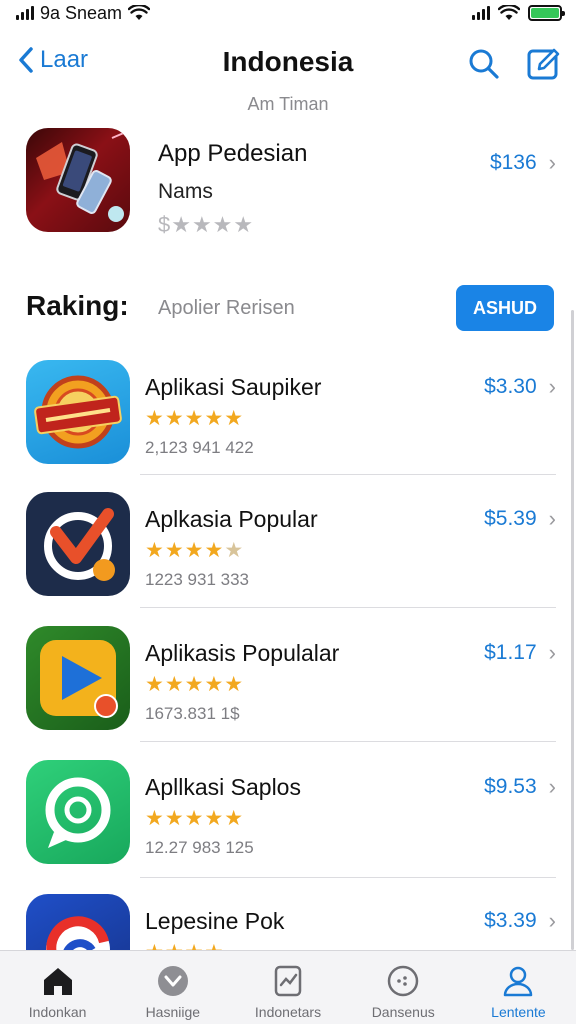  Describe the element at coordinates (226, 308) in the screenshot. I see `section-subtitle: Apolier Rerisen` at that location.